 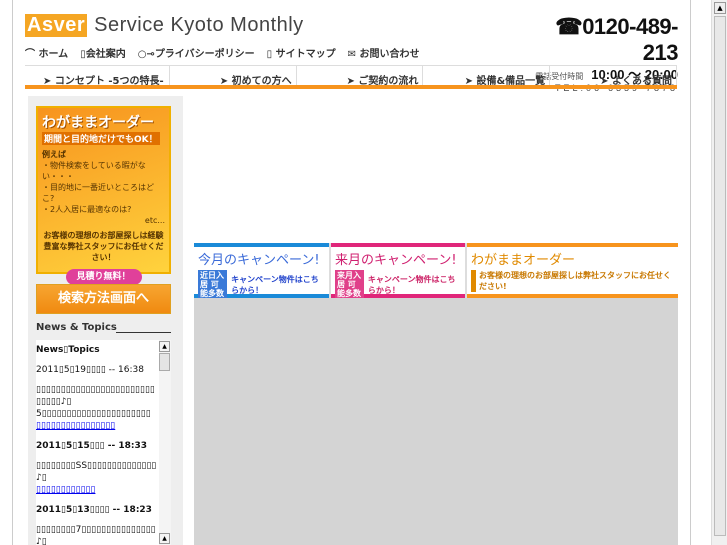 What do you see at coordinates (165, 442) in the screenshot?
I see `news-scrollbar: ▲ ▲` at bounding box center [165, 442].